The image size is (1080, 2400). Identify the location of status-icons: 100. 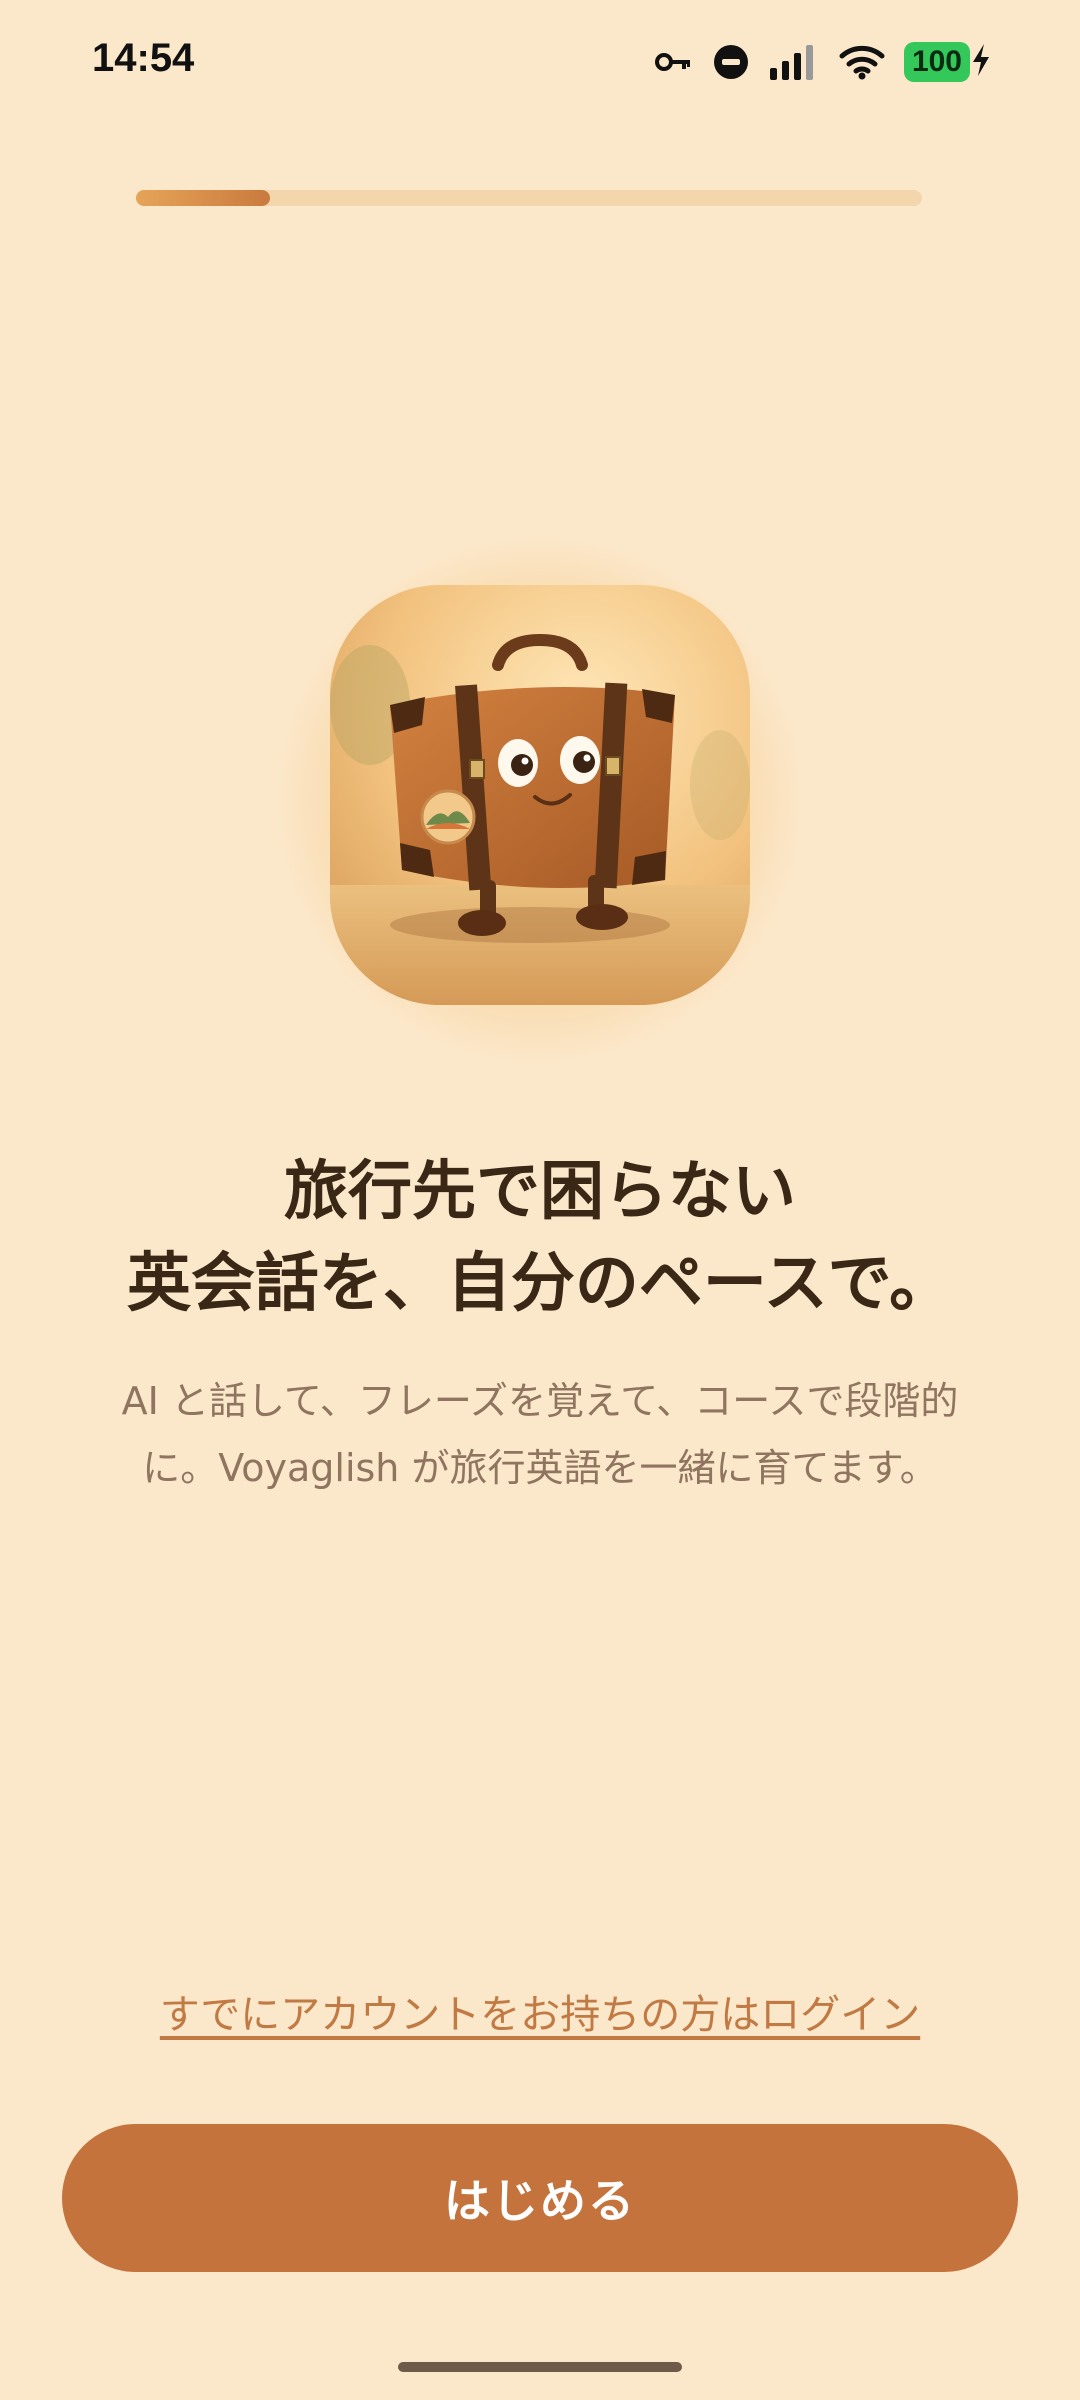
(823, 62).